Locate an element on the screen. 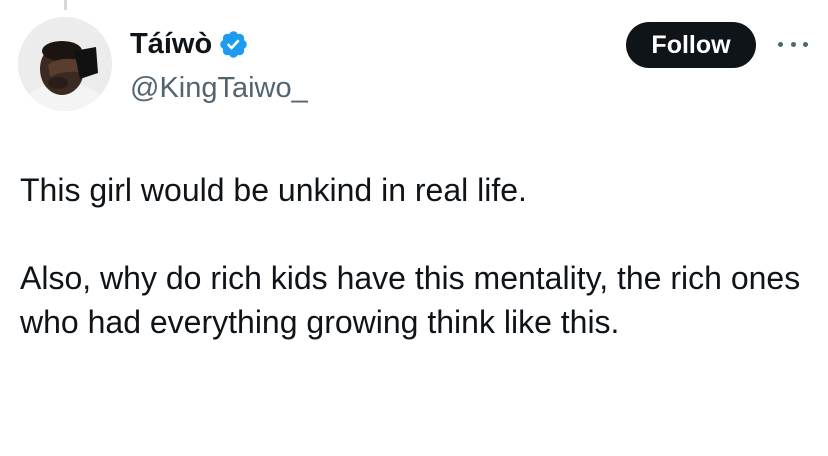  avatar is located at coordinates (65, 64).